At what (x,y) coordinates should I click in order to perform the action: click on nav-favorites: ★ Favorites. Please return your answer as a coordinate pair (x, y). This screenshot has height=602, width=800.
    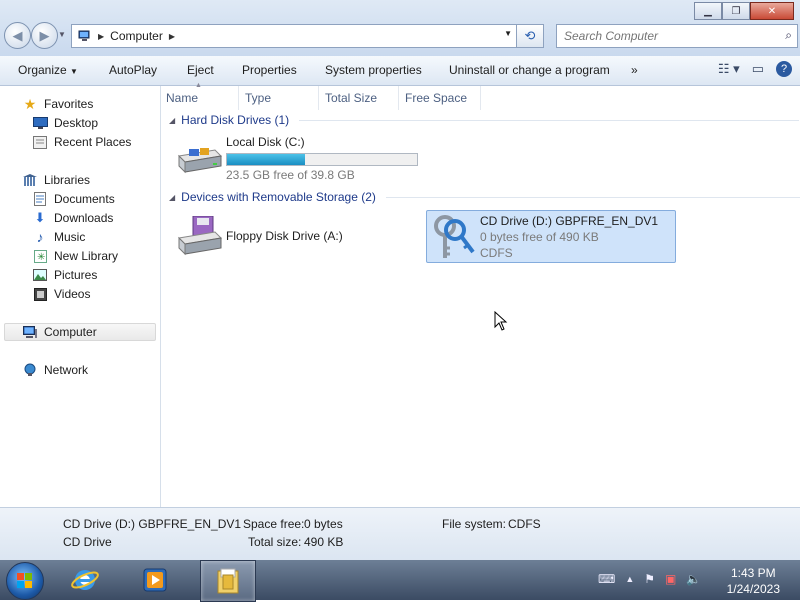
    Looking at the image, I should click on (58, 104).